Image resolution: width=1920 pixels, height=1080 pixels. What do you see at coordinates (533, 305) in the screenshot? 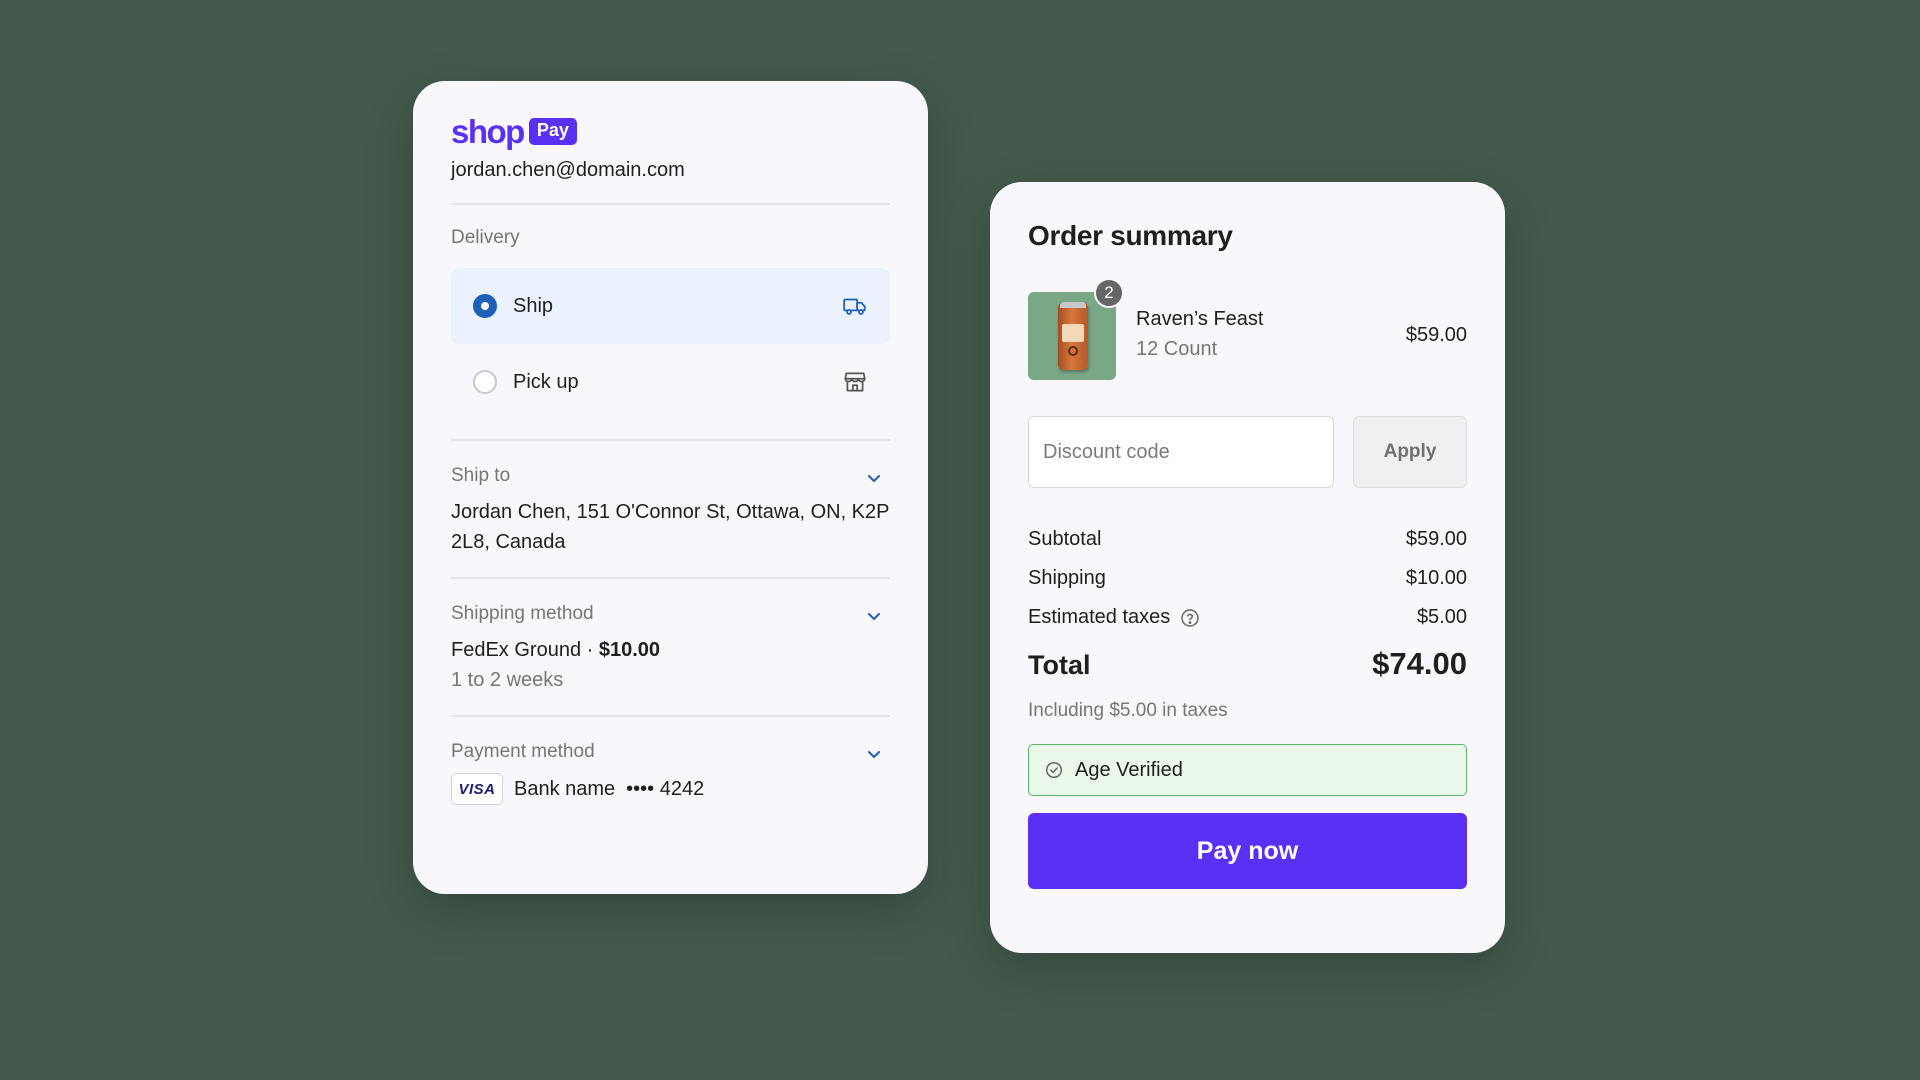
I see `ship-label: Ship` at bounding box center [533, 305].